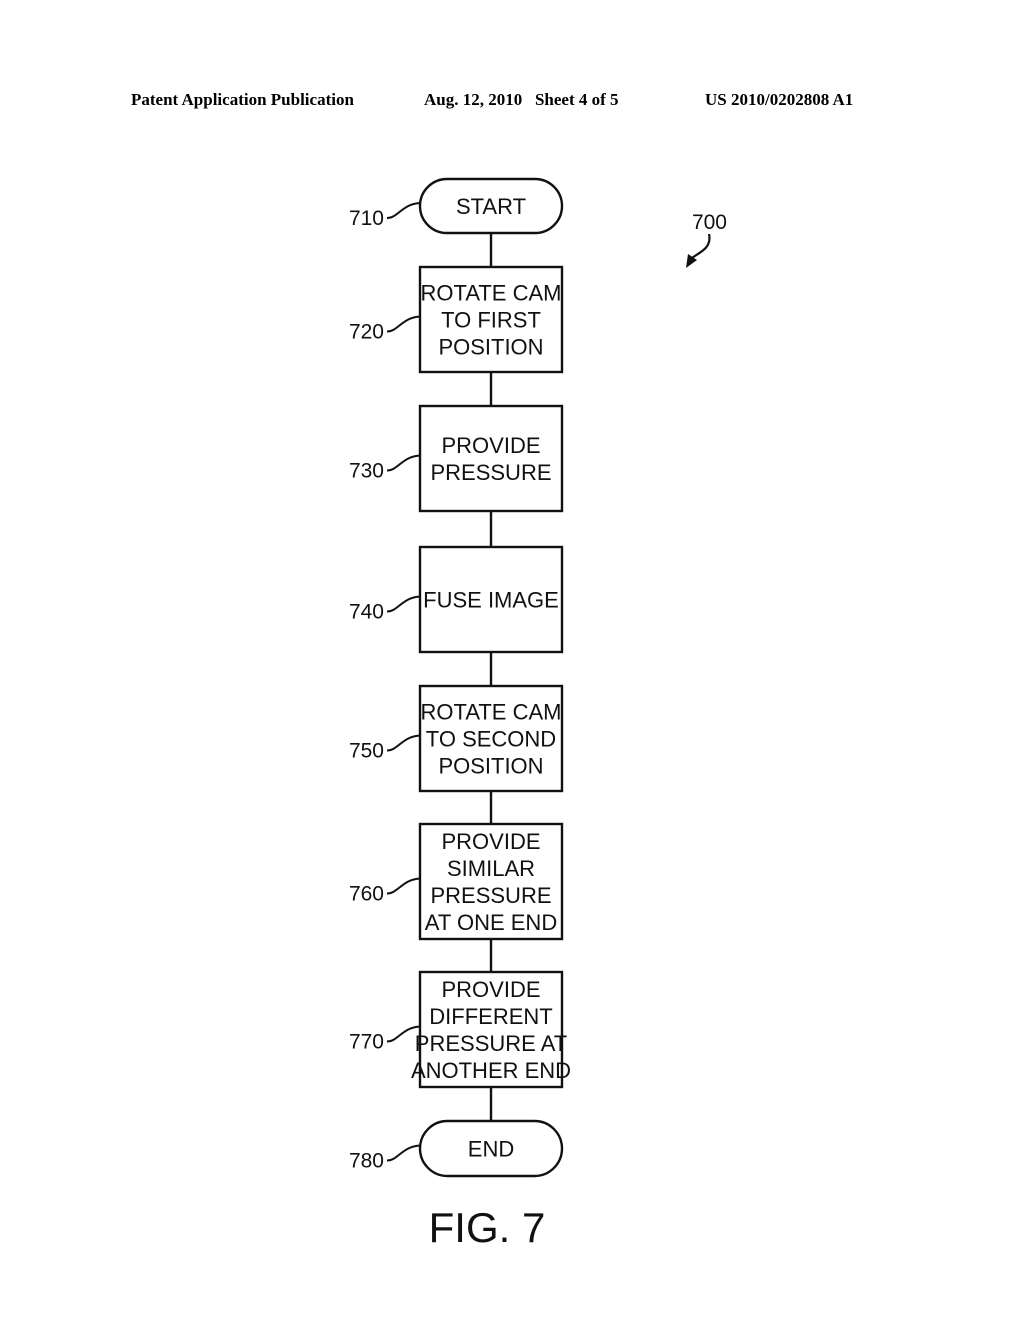 This screenshot has height=1320, width=1024. Describe the element at coordinates (491, 868) in the screenshot. I see `step-text-line: SIMILAR` at that location.